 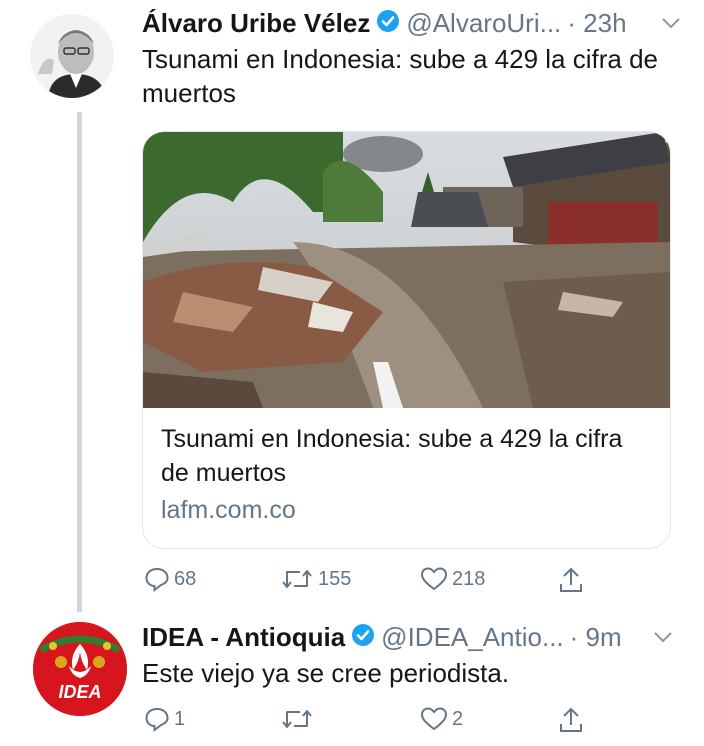 I want to click on reply-button: 1, so click(x=164, y=719).